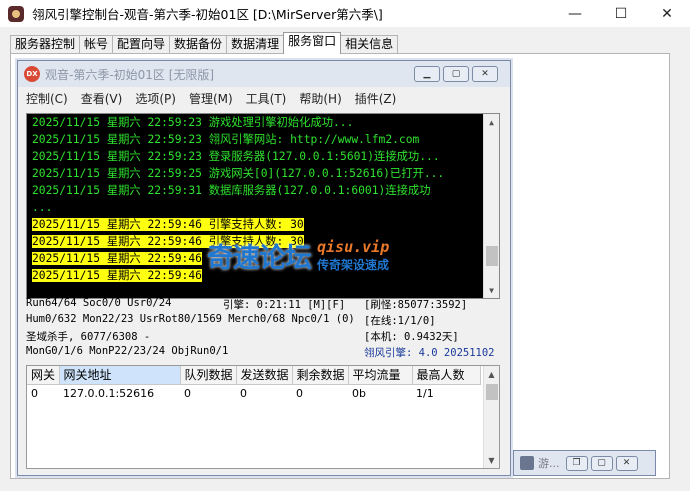 The width and height of the screenshot is (690, 491). Describe the element at coordinates (264, 375) in the screenshot. I see `column-header: 发送数据` at that location.